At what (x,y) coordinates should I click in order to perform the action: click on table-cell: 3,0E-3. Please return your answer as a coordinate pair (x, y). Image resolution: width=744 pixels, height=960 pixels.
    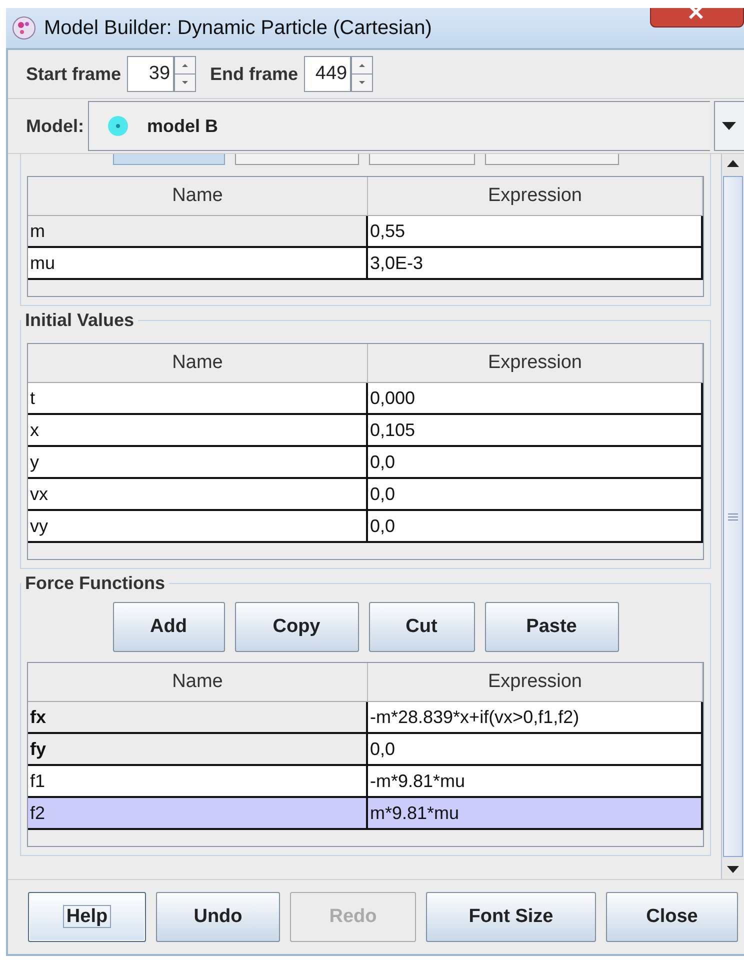
    Looking at the image, I should click on (535, 263).